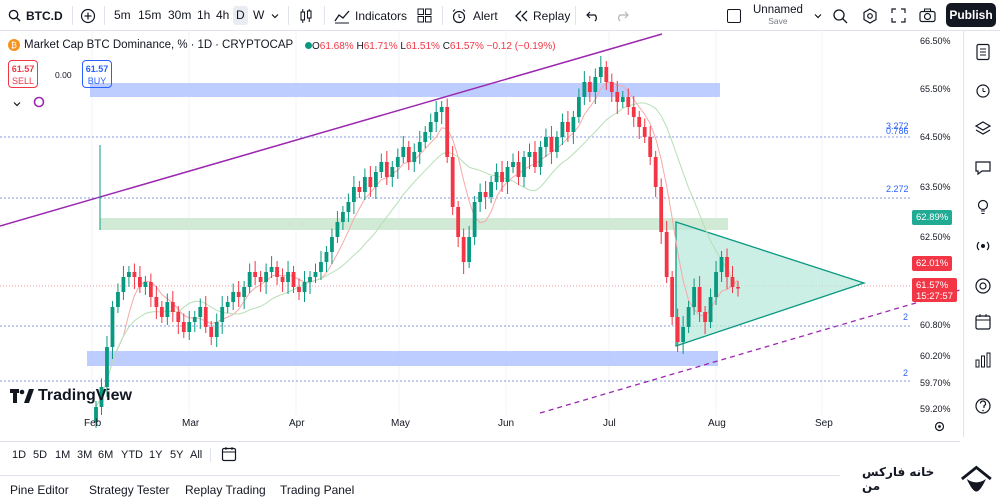  Describe the element at coordinates (414, 224) in the screenshot. I see `support-zone-green` at that location.